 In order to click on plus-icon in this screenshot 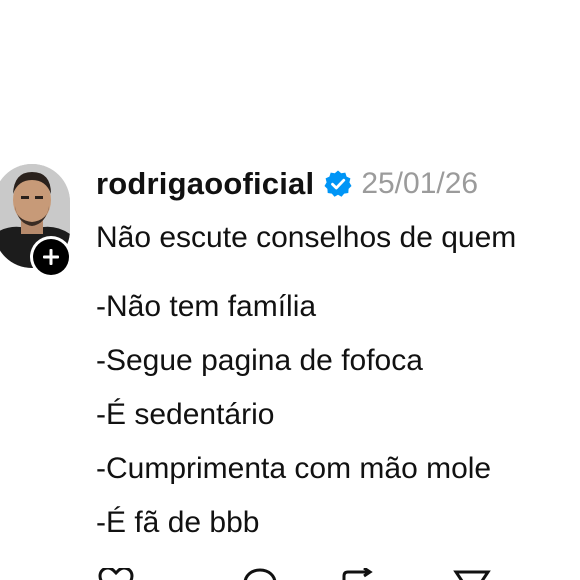, I will do `click(51, 257)`.